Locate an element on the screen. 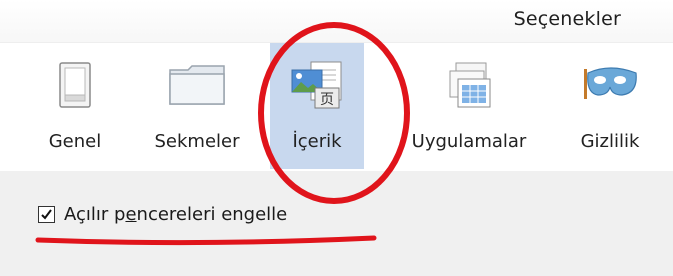 Image resolution: width=673 pixels, height=276 pixels. block-popups-option: Açılır pencereleri engelle is located at coordinates (162, 214).